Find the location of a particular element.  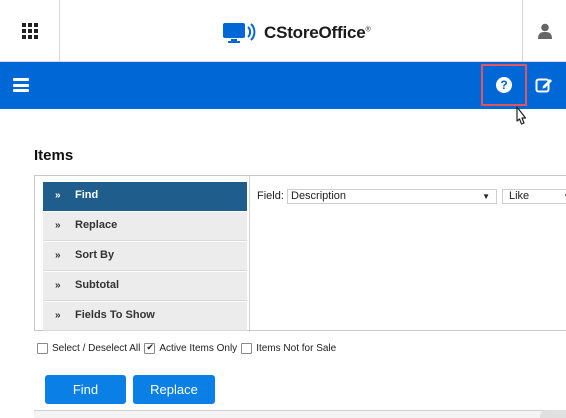

apps-menu-button is located at coordinates (30, 31).